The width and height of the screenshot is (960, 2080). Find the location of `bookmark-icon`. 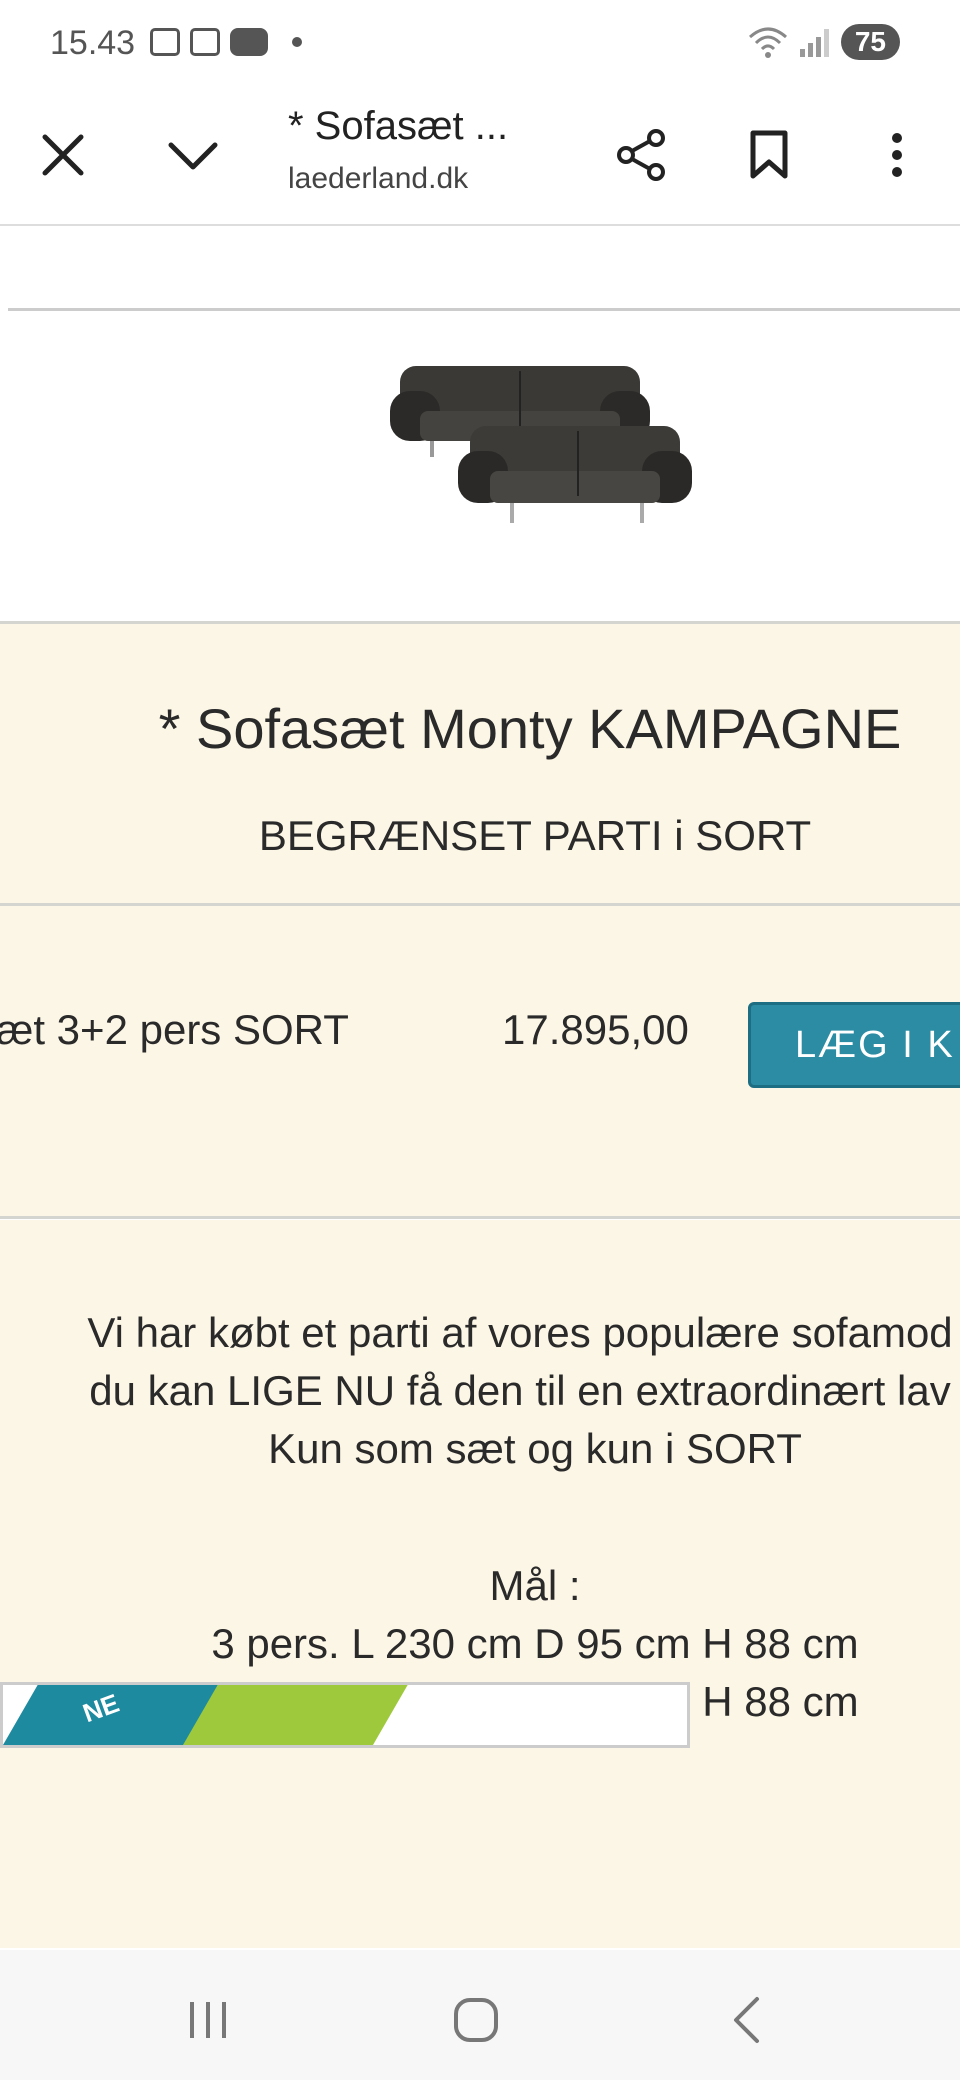

bookmark-icon is located at coordinates (769, 154).